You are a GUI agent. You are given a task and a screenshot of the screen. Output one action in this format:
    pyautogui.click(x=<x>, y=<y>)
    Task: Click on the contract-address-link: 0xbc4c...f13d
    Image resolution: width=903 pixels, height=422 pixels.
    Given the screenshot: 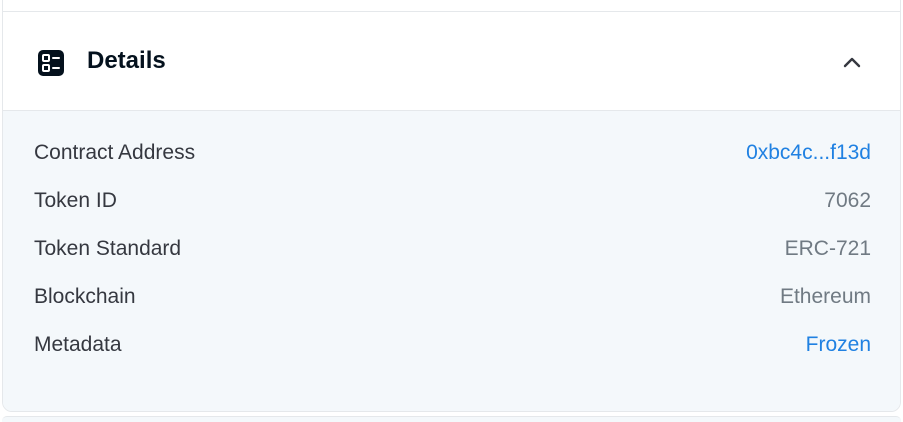 What is the action you would take?
    pyautogui.click(x=808, y=153)
    